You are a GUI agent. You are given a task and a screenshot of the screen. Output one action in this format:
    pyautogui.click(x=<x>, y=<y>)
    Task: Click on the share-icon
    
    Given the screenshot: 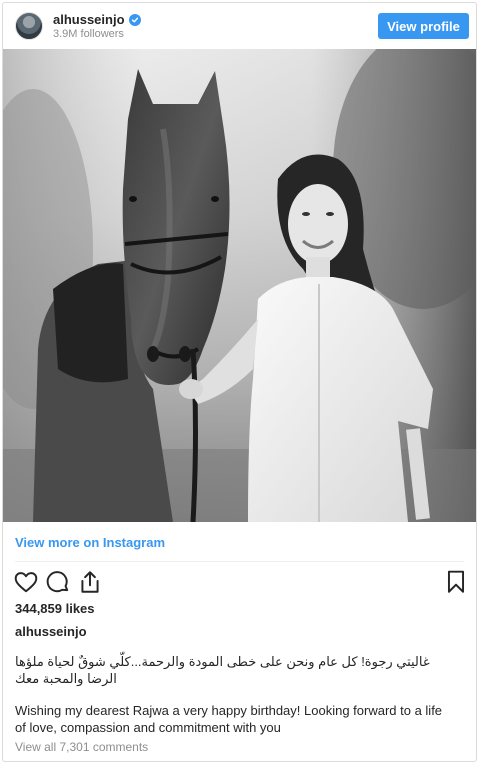 What is the action you would take?
    pyautogui.click(x=90, y=582)
    